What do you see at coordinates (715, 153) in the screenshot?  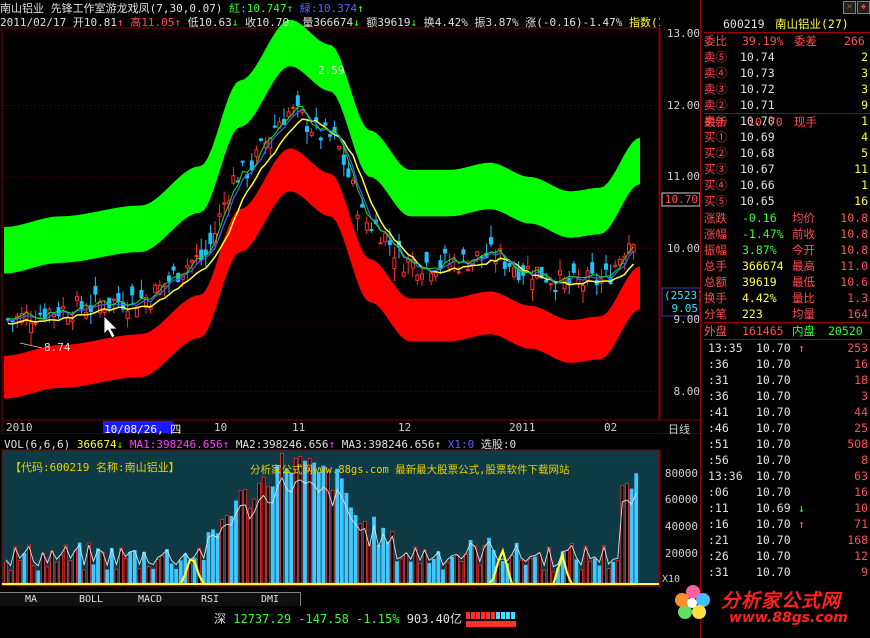 I see `buy-level-label: 买②` at bounding box center [715, 153].